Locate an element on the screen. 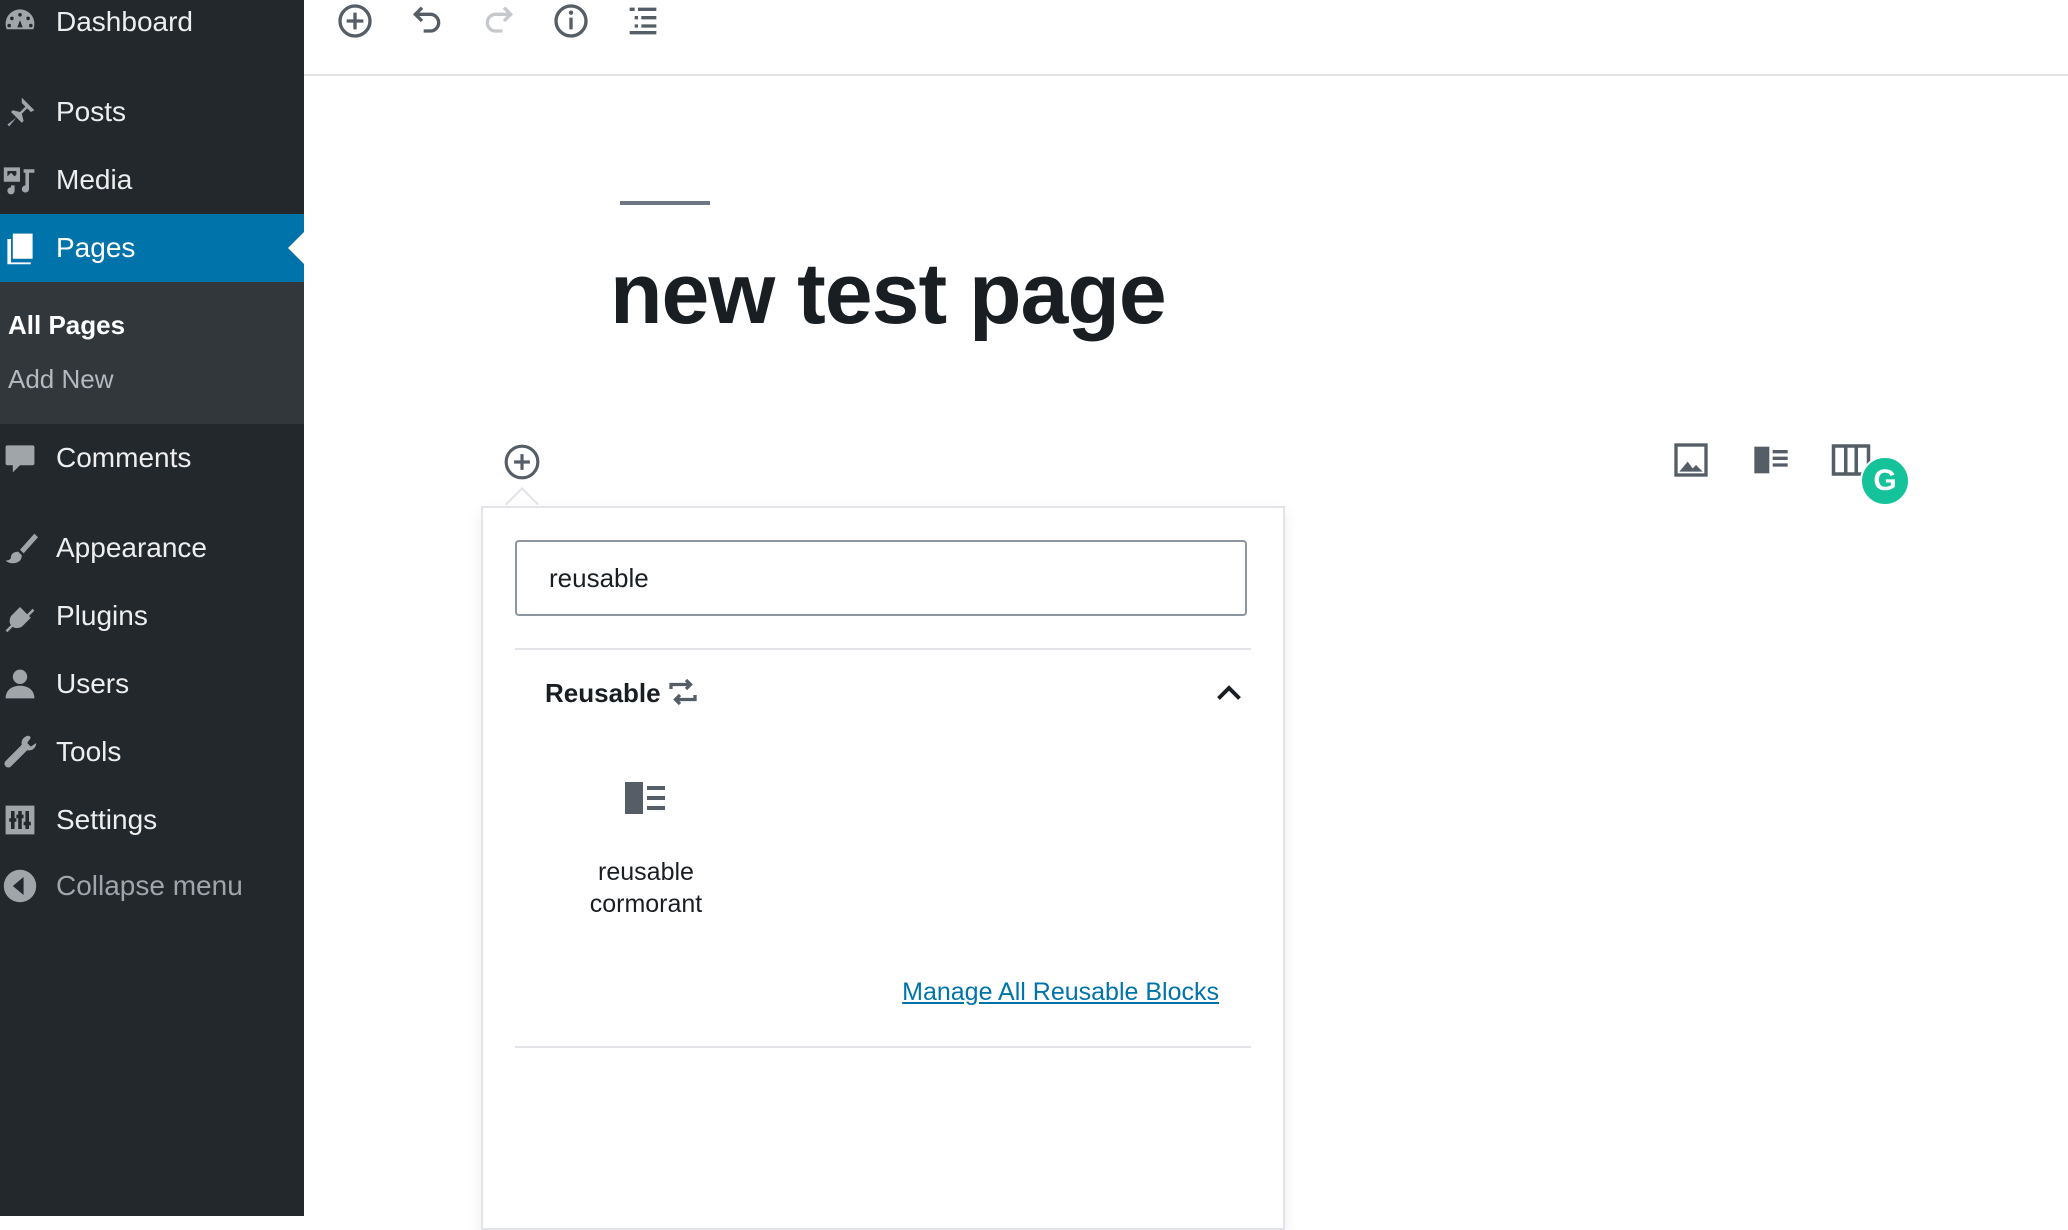 The image size is (2068, 1230). block-navigation-button is located at coordinates (643, 21).